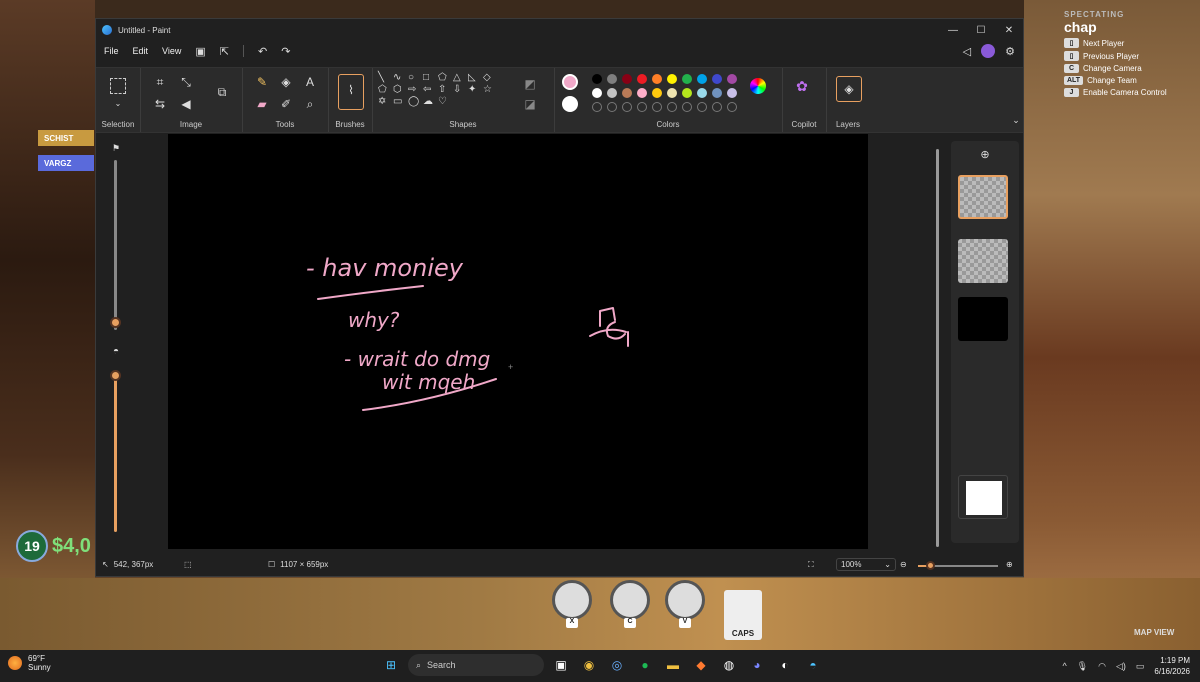  Describe the element at coordinates (673, 665) in the screenshot. I see `file-explorer-icon: ▬` at that location.